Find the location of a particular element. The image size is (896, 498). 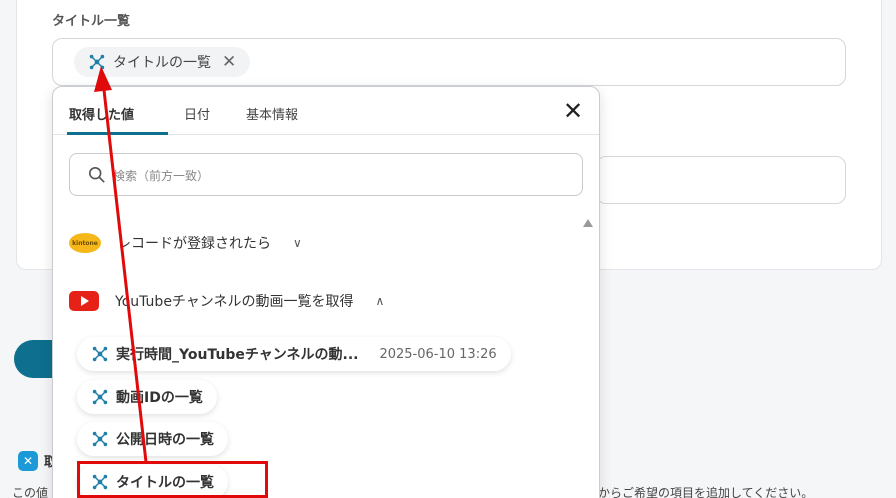

note-icon: ✕ is located at coordinates (28, 461).